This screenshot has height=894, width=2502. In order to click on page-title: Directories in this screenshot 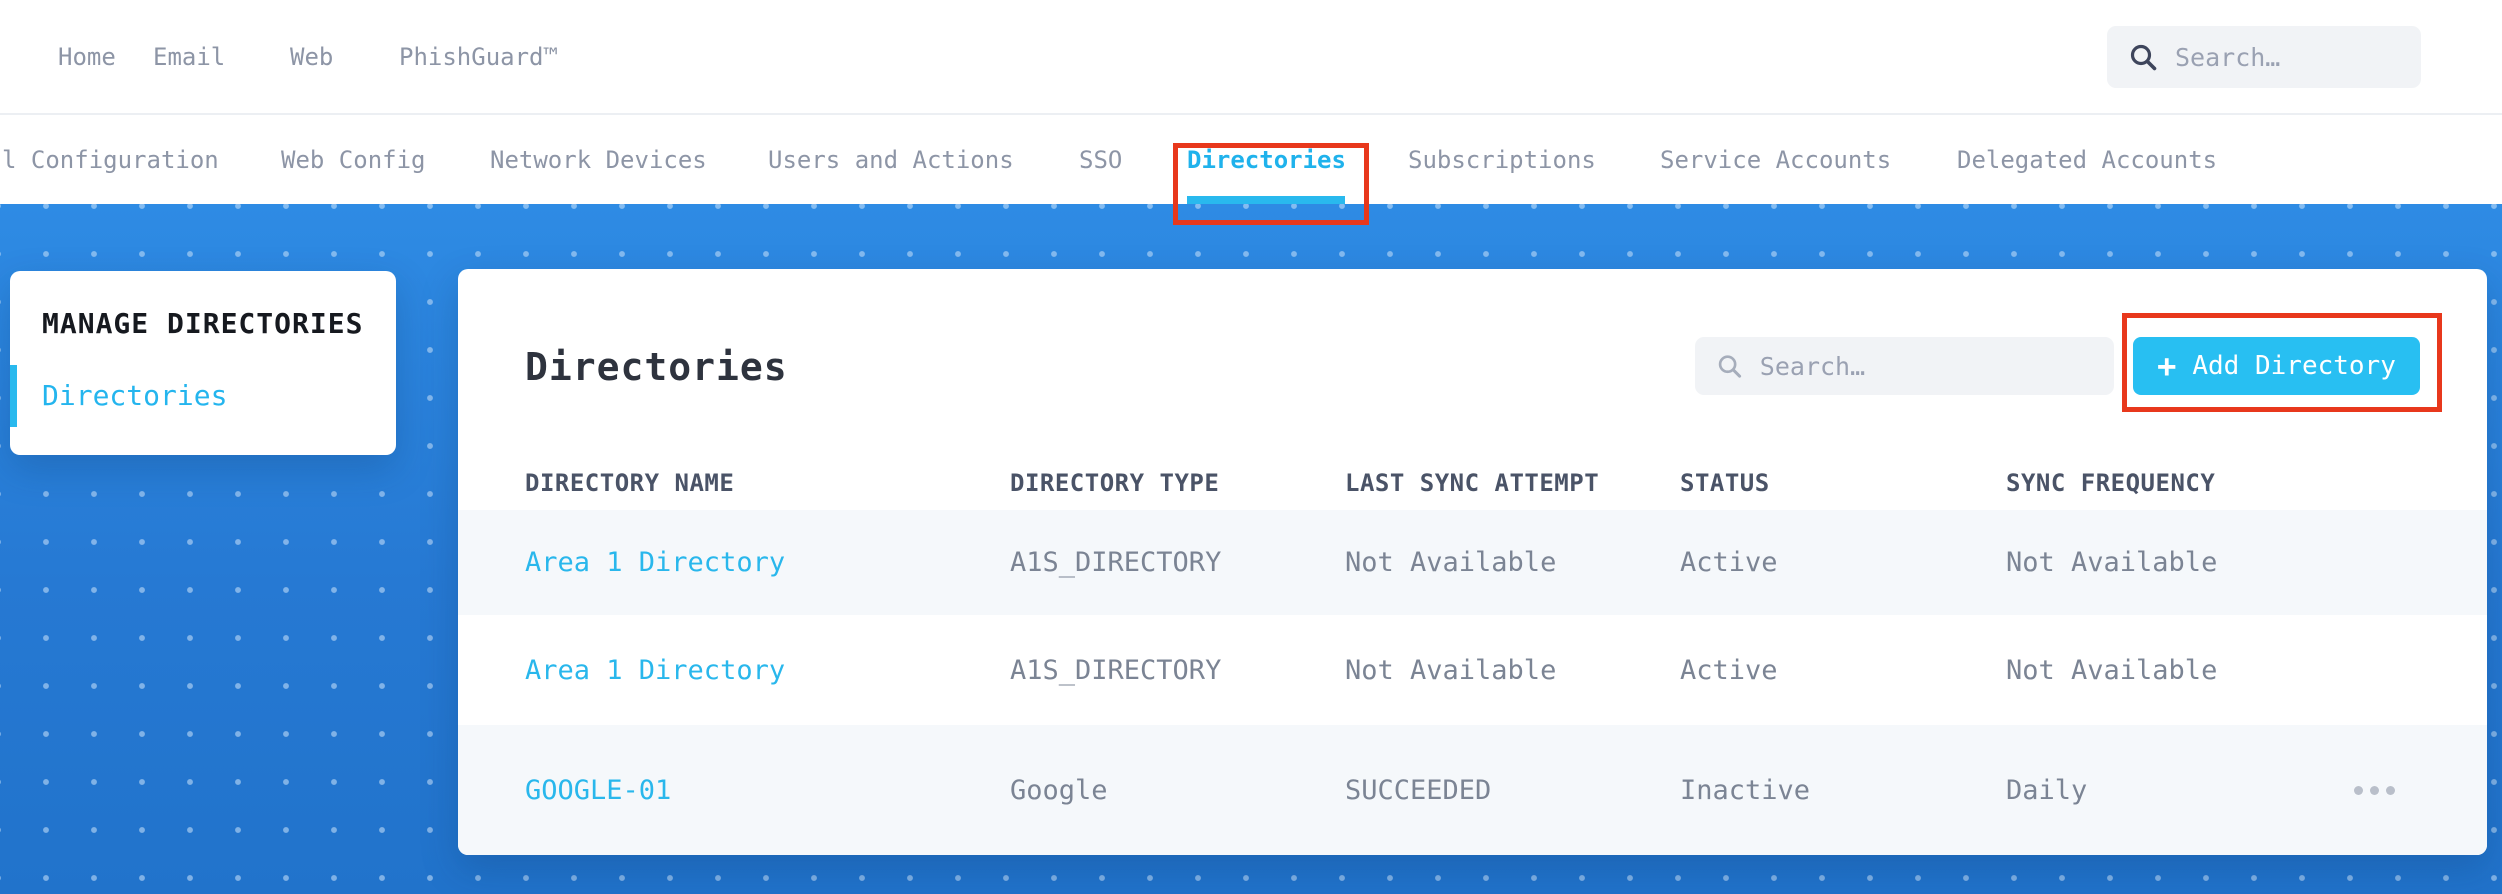, I will do `click(656, 367)`.